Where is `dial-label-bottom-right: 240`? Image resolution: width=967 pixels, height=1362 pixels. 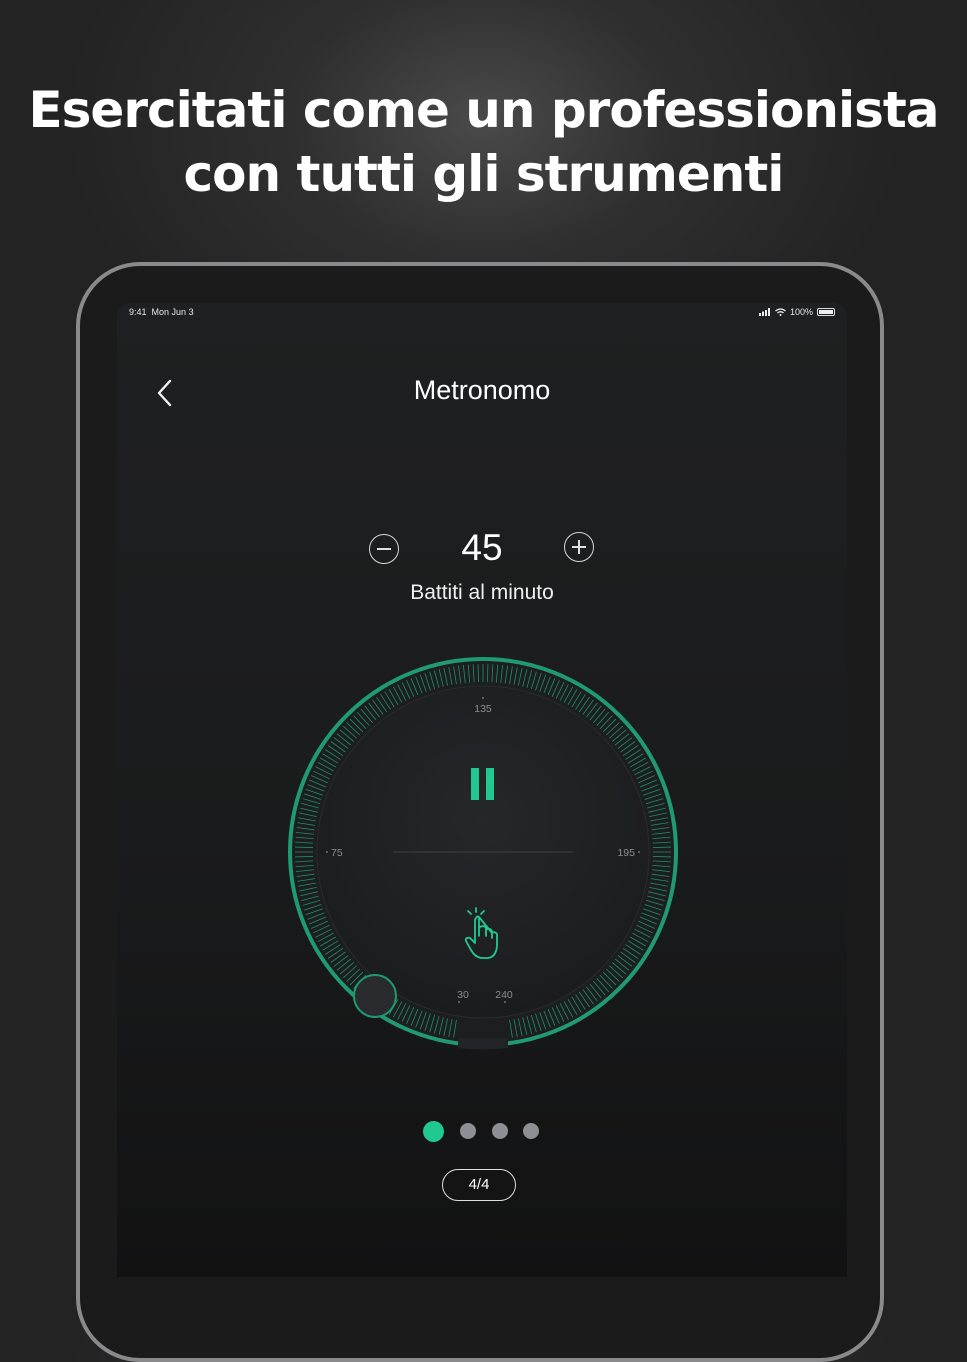 dial-label-bottom-right: 240 is located at coordinates (504, 995).